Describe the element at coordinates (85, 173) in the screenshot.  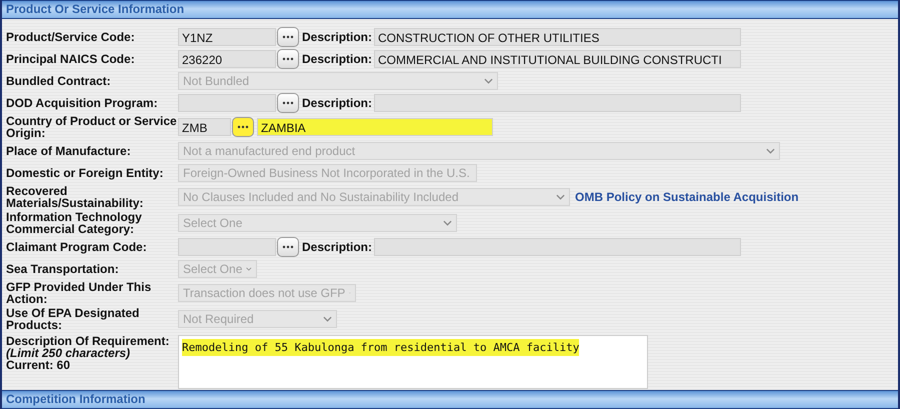
I see `field-label: Domestic or Foreign Entity:` at that location.